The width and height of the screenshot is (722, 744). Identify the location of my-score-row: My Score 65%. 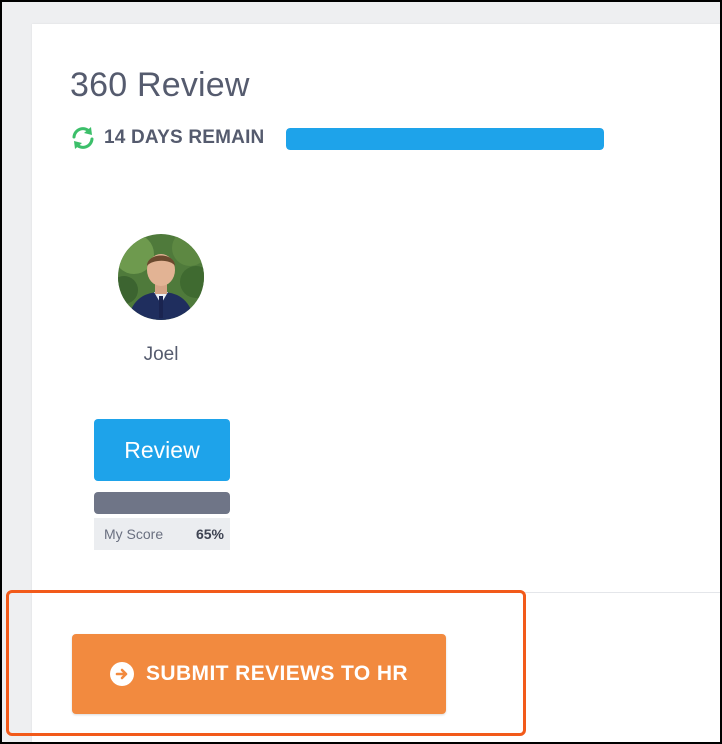
(162, 534).